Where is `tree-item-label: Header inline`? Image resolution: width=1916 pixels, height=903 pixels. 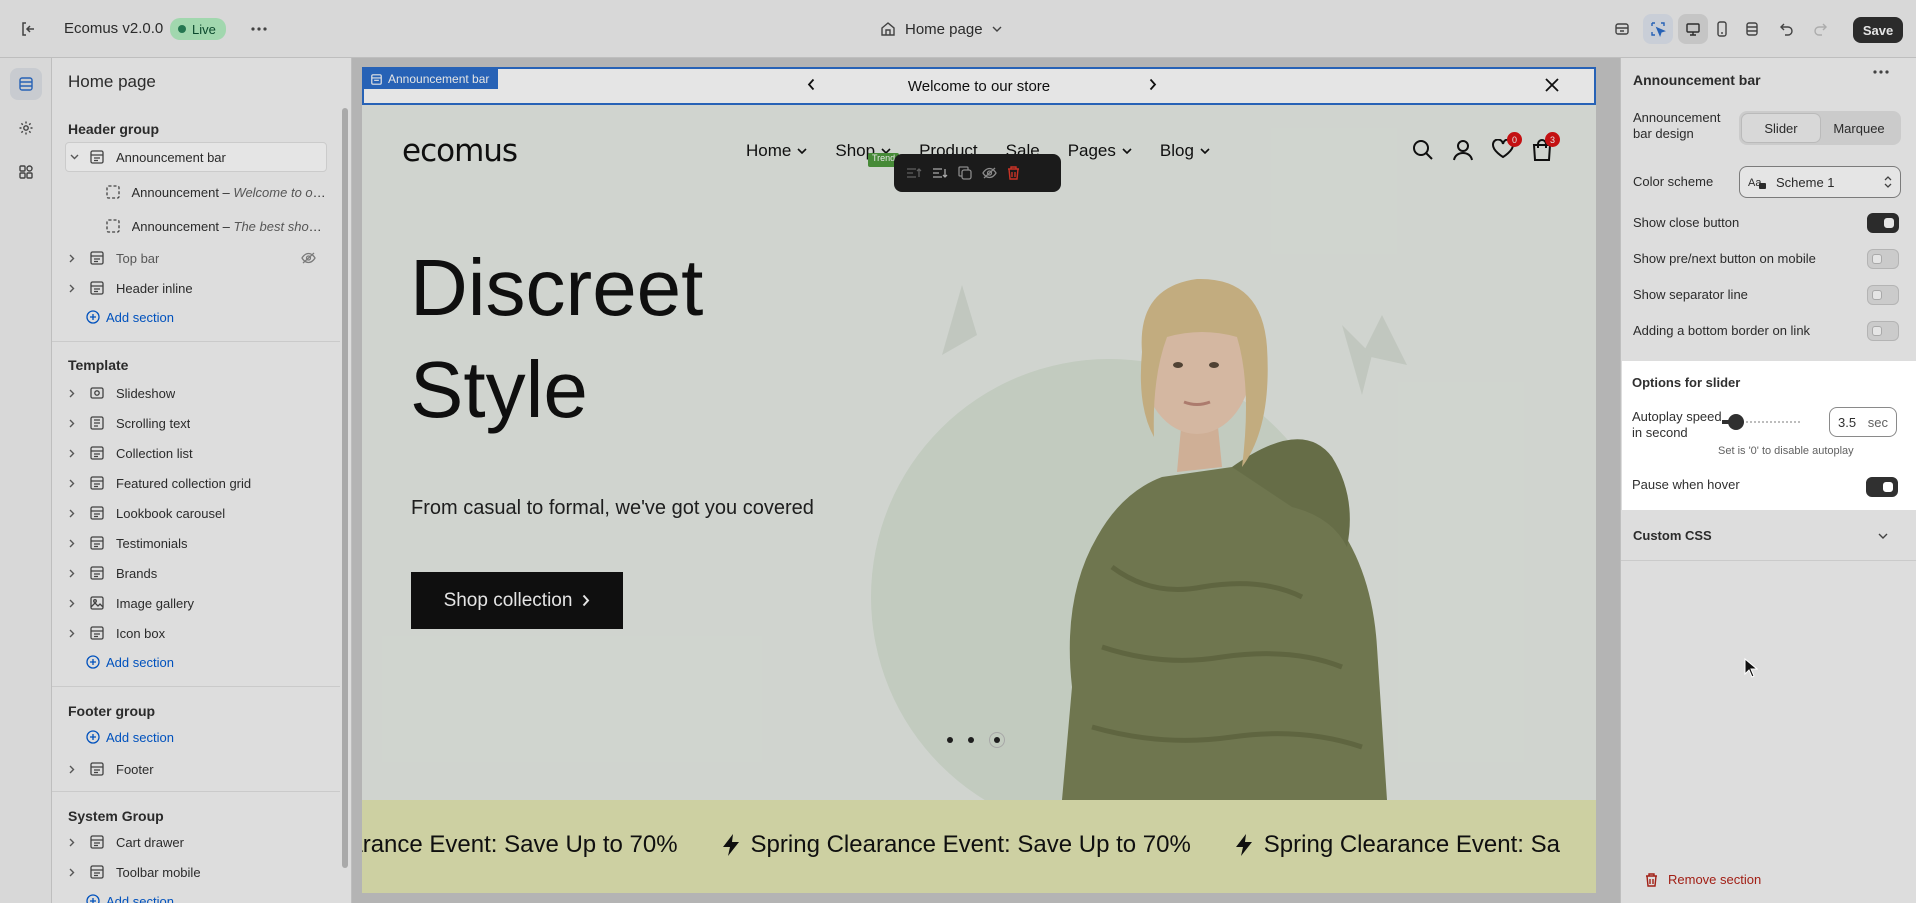 tree-item-label: Header inline is located at coordinates (154, 288).